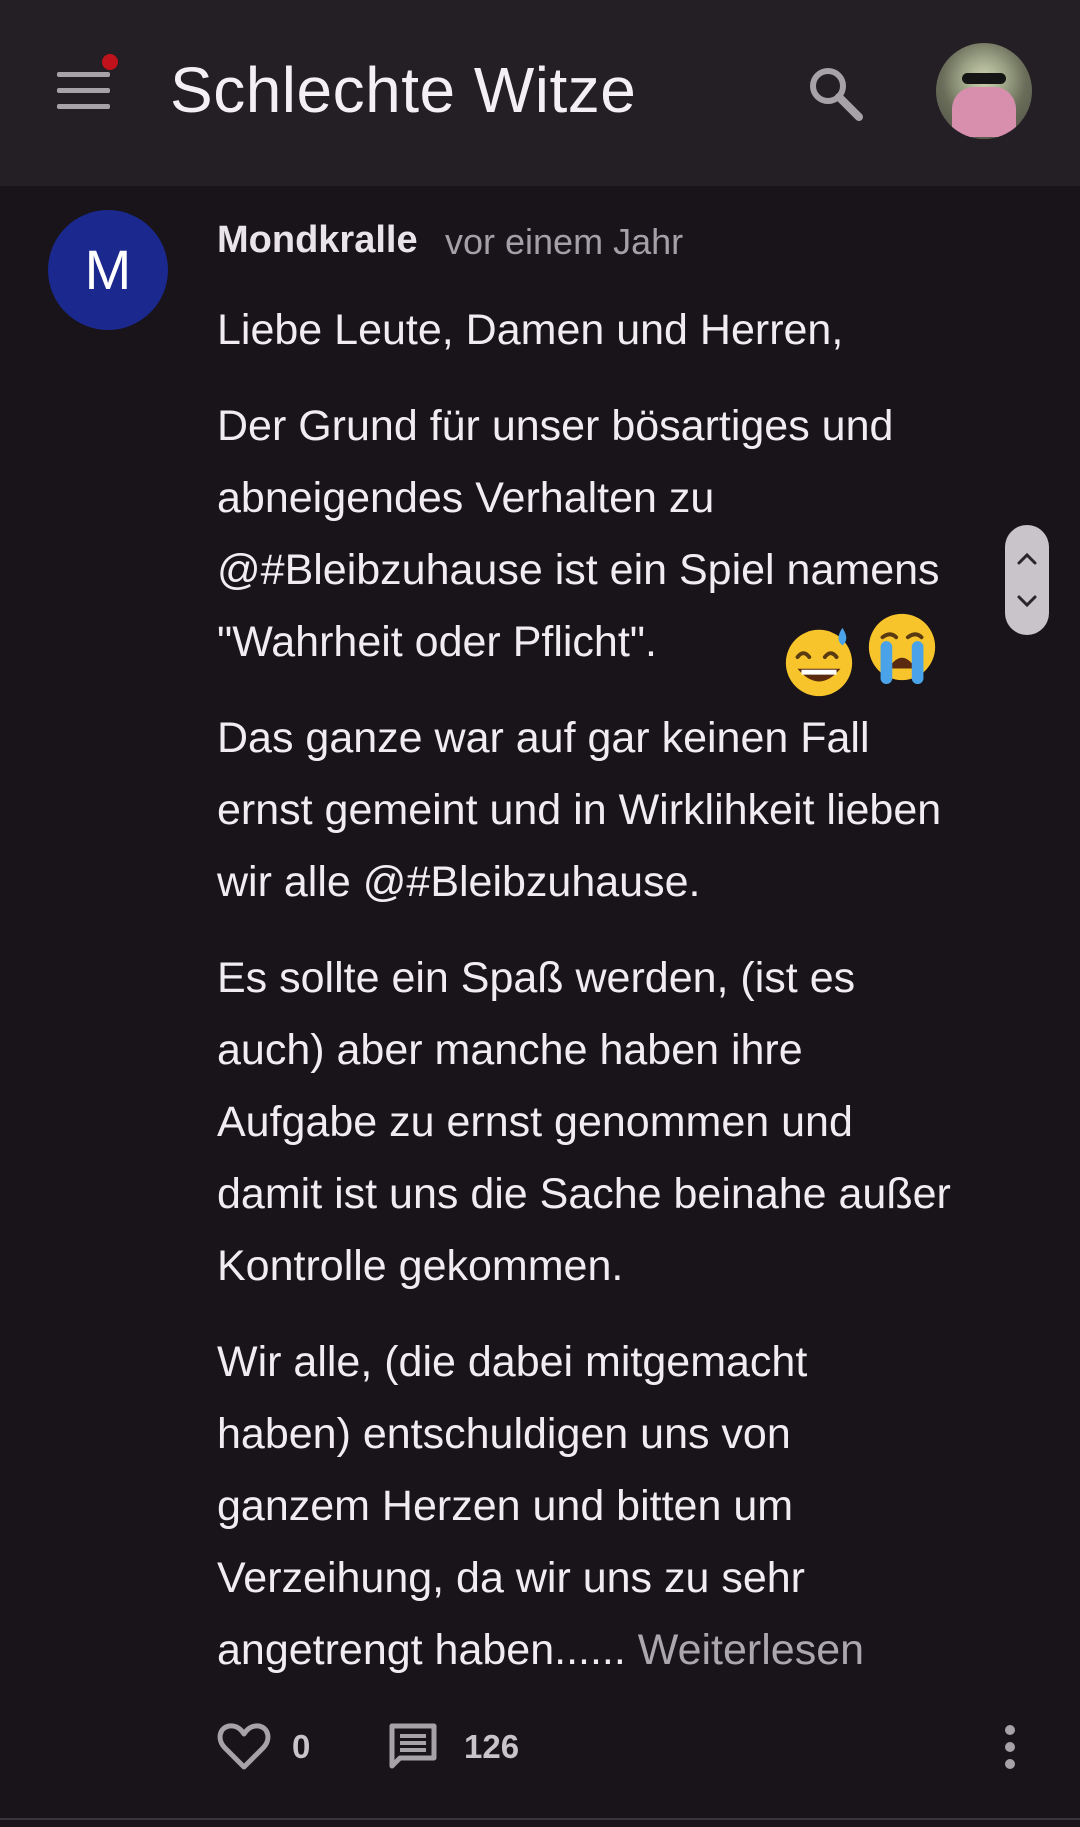 This screenshot has height=1827, width=1080. Describe the element at coordinates (564, 241) in the screenshot. I see `comment-timestamp: vor einem Jahr` at that location.